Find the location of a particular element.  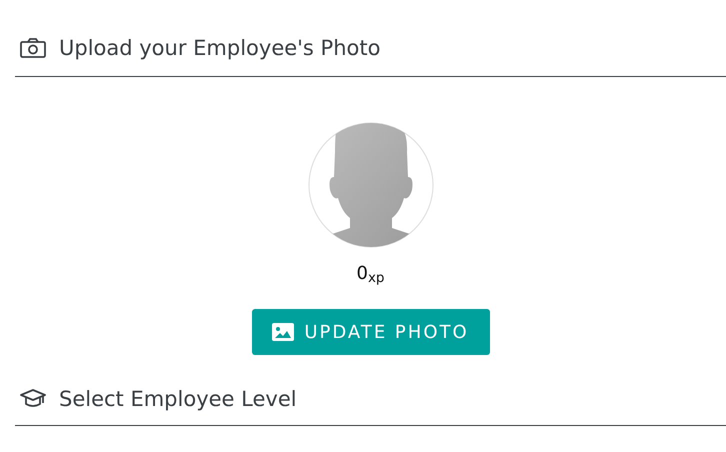

update-photo-button: UPDATE PHOTO is located at coordinates (371, 332).